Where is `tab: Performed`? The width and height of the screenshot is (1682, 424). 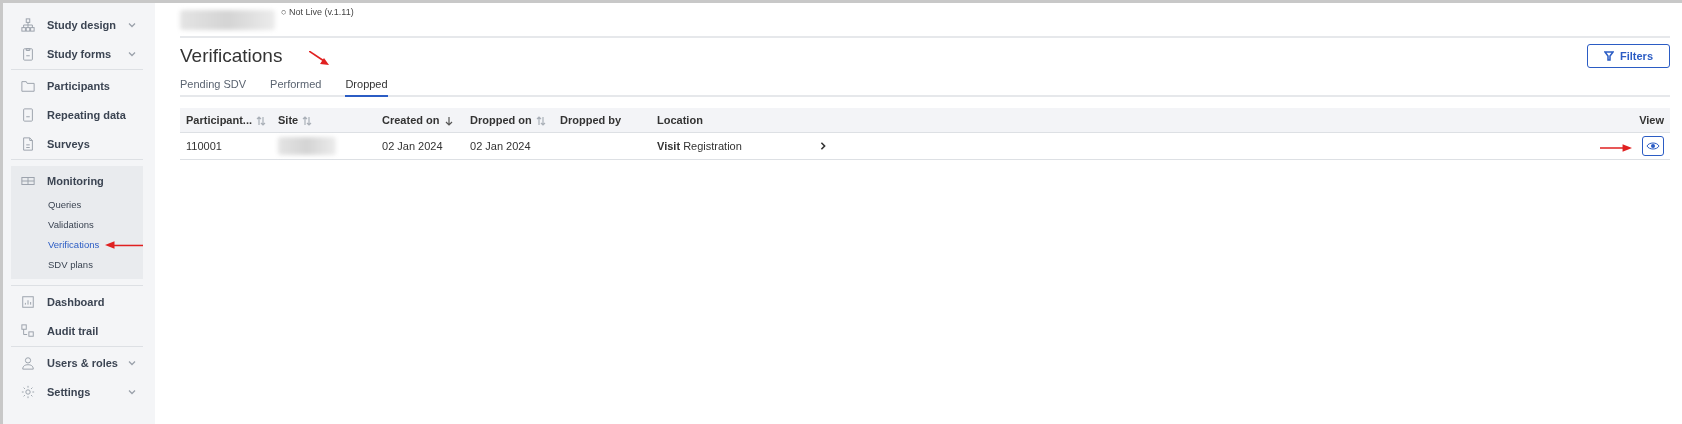 tab: Performed is located at coordinates (296, 85).